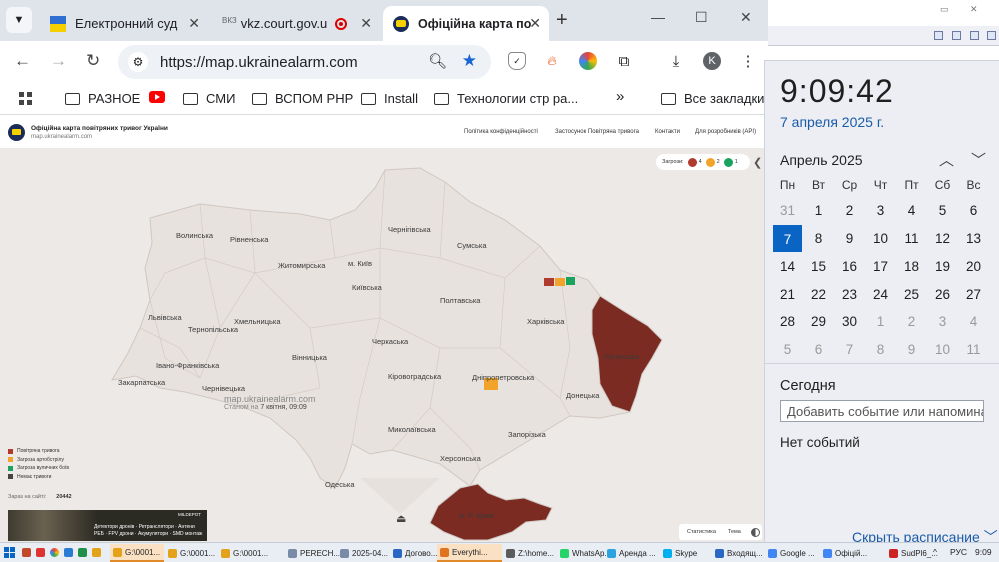 Image resolution: width=999 pixels, height=562 pixels. Describe the element at coordinates (410, 229) in the screenshot. I see `region-label: Чернігівська` at that location.